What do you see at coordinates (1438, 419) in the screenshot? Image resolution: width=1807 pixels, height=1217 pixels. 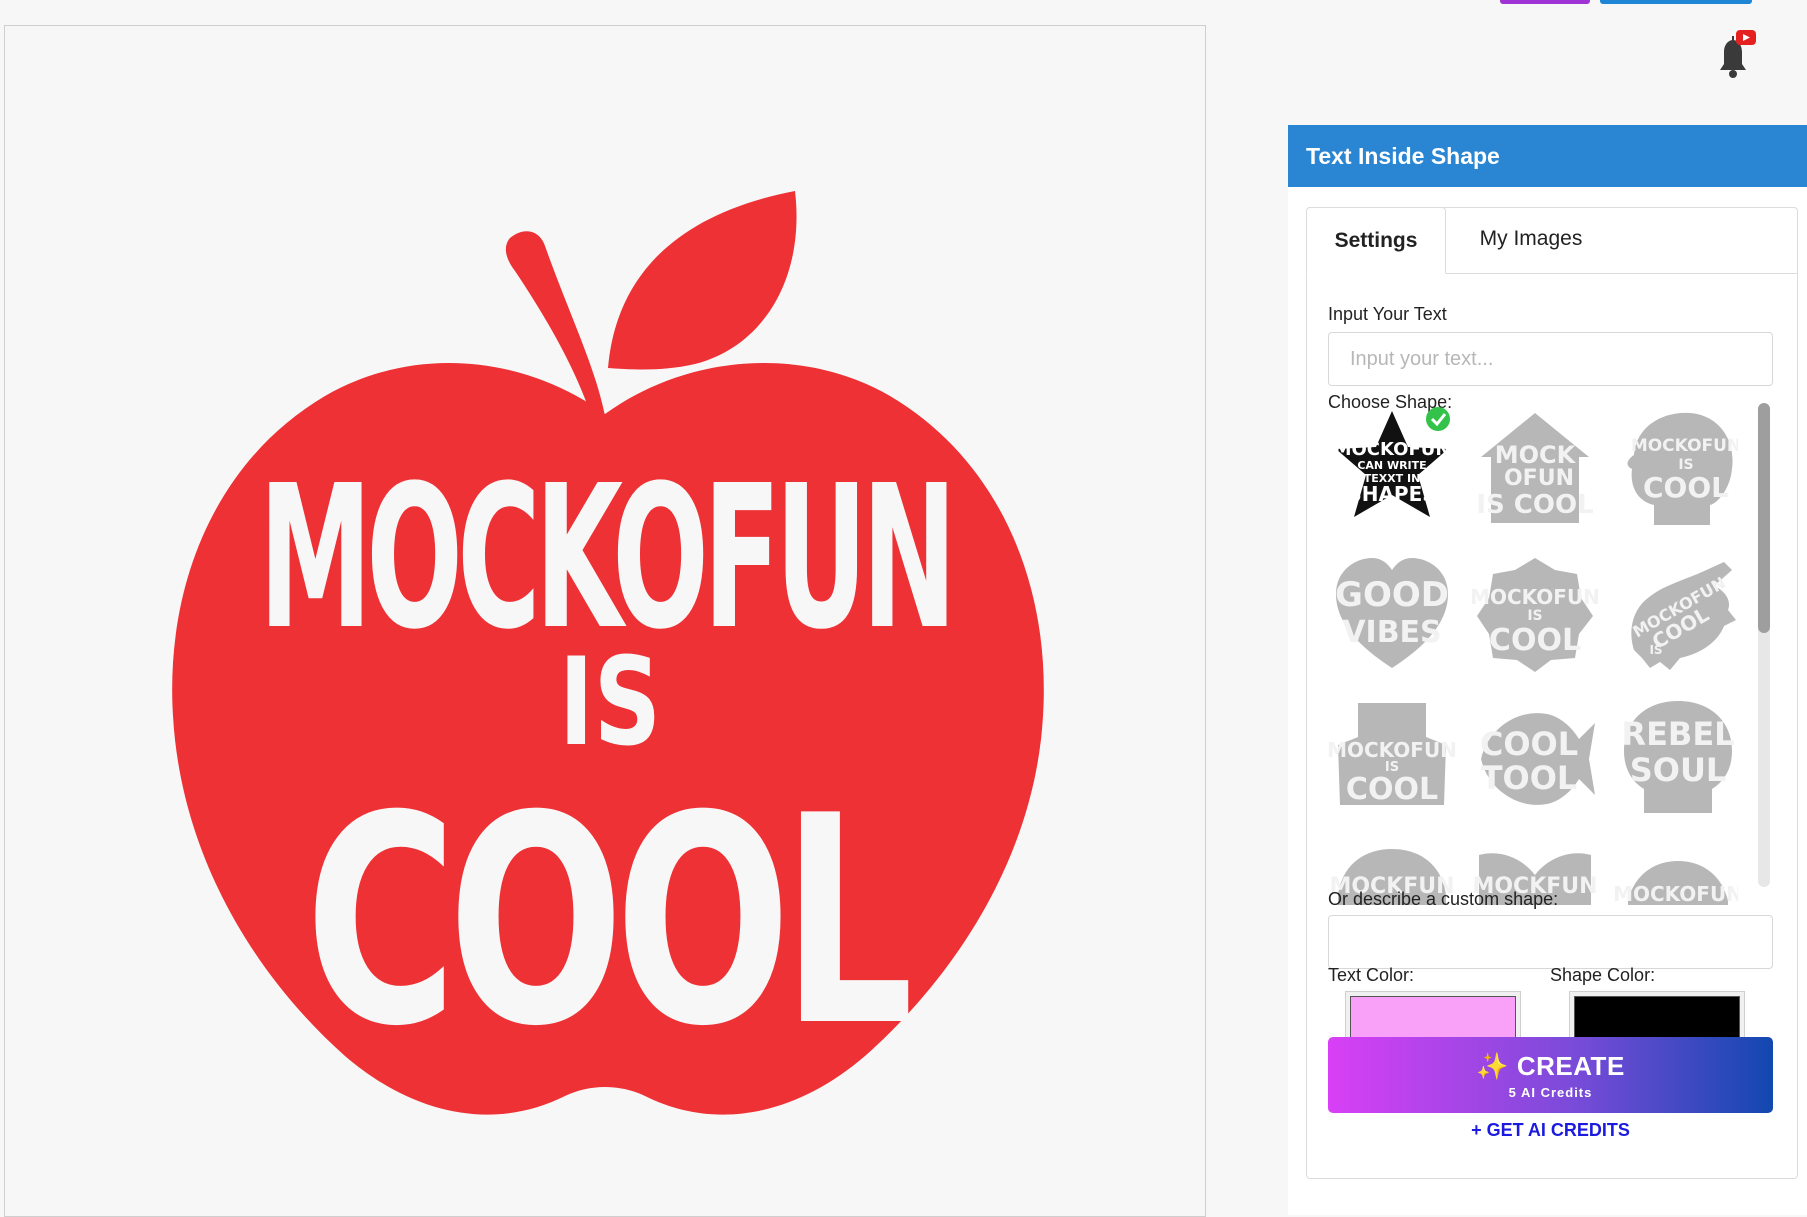 I see `selected-check-icon` at bounding box center [1438, 419].